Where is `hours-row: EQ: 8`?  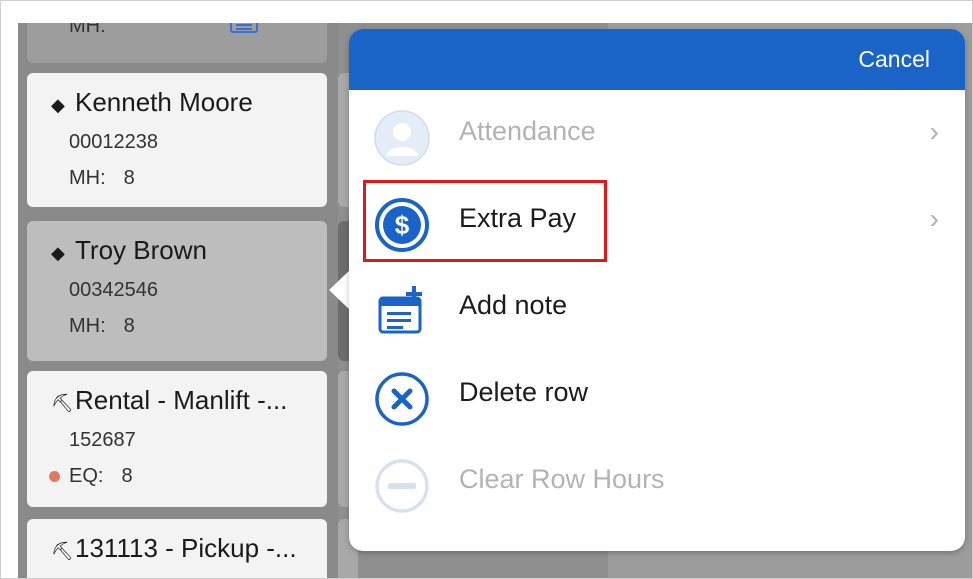 hours-row: EQ: 8 is located at coordinates (101, 476).